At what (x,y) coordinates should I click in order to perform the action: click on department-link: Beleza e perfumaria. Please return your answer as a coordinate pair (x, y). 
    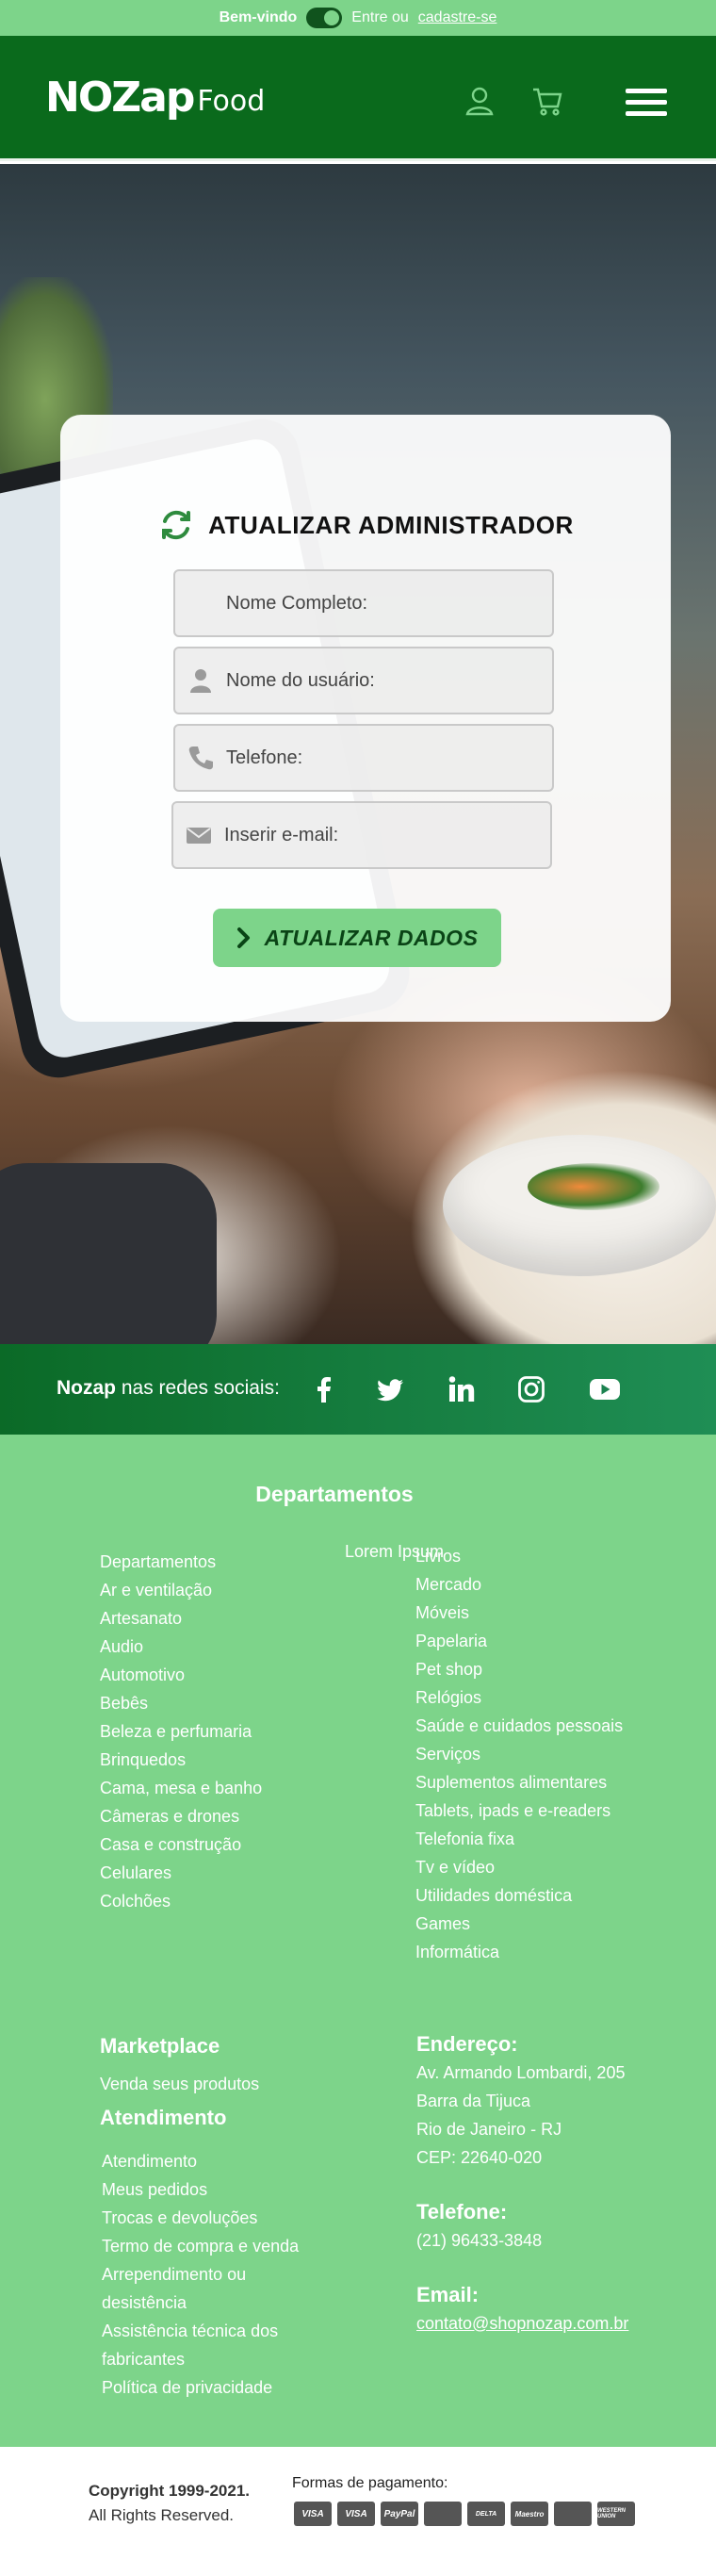
    Looking at the image, I should click on (181, 1731).